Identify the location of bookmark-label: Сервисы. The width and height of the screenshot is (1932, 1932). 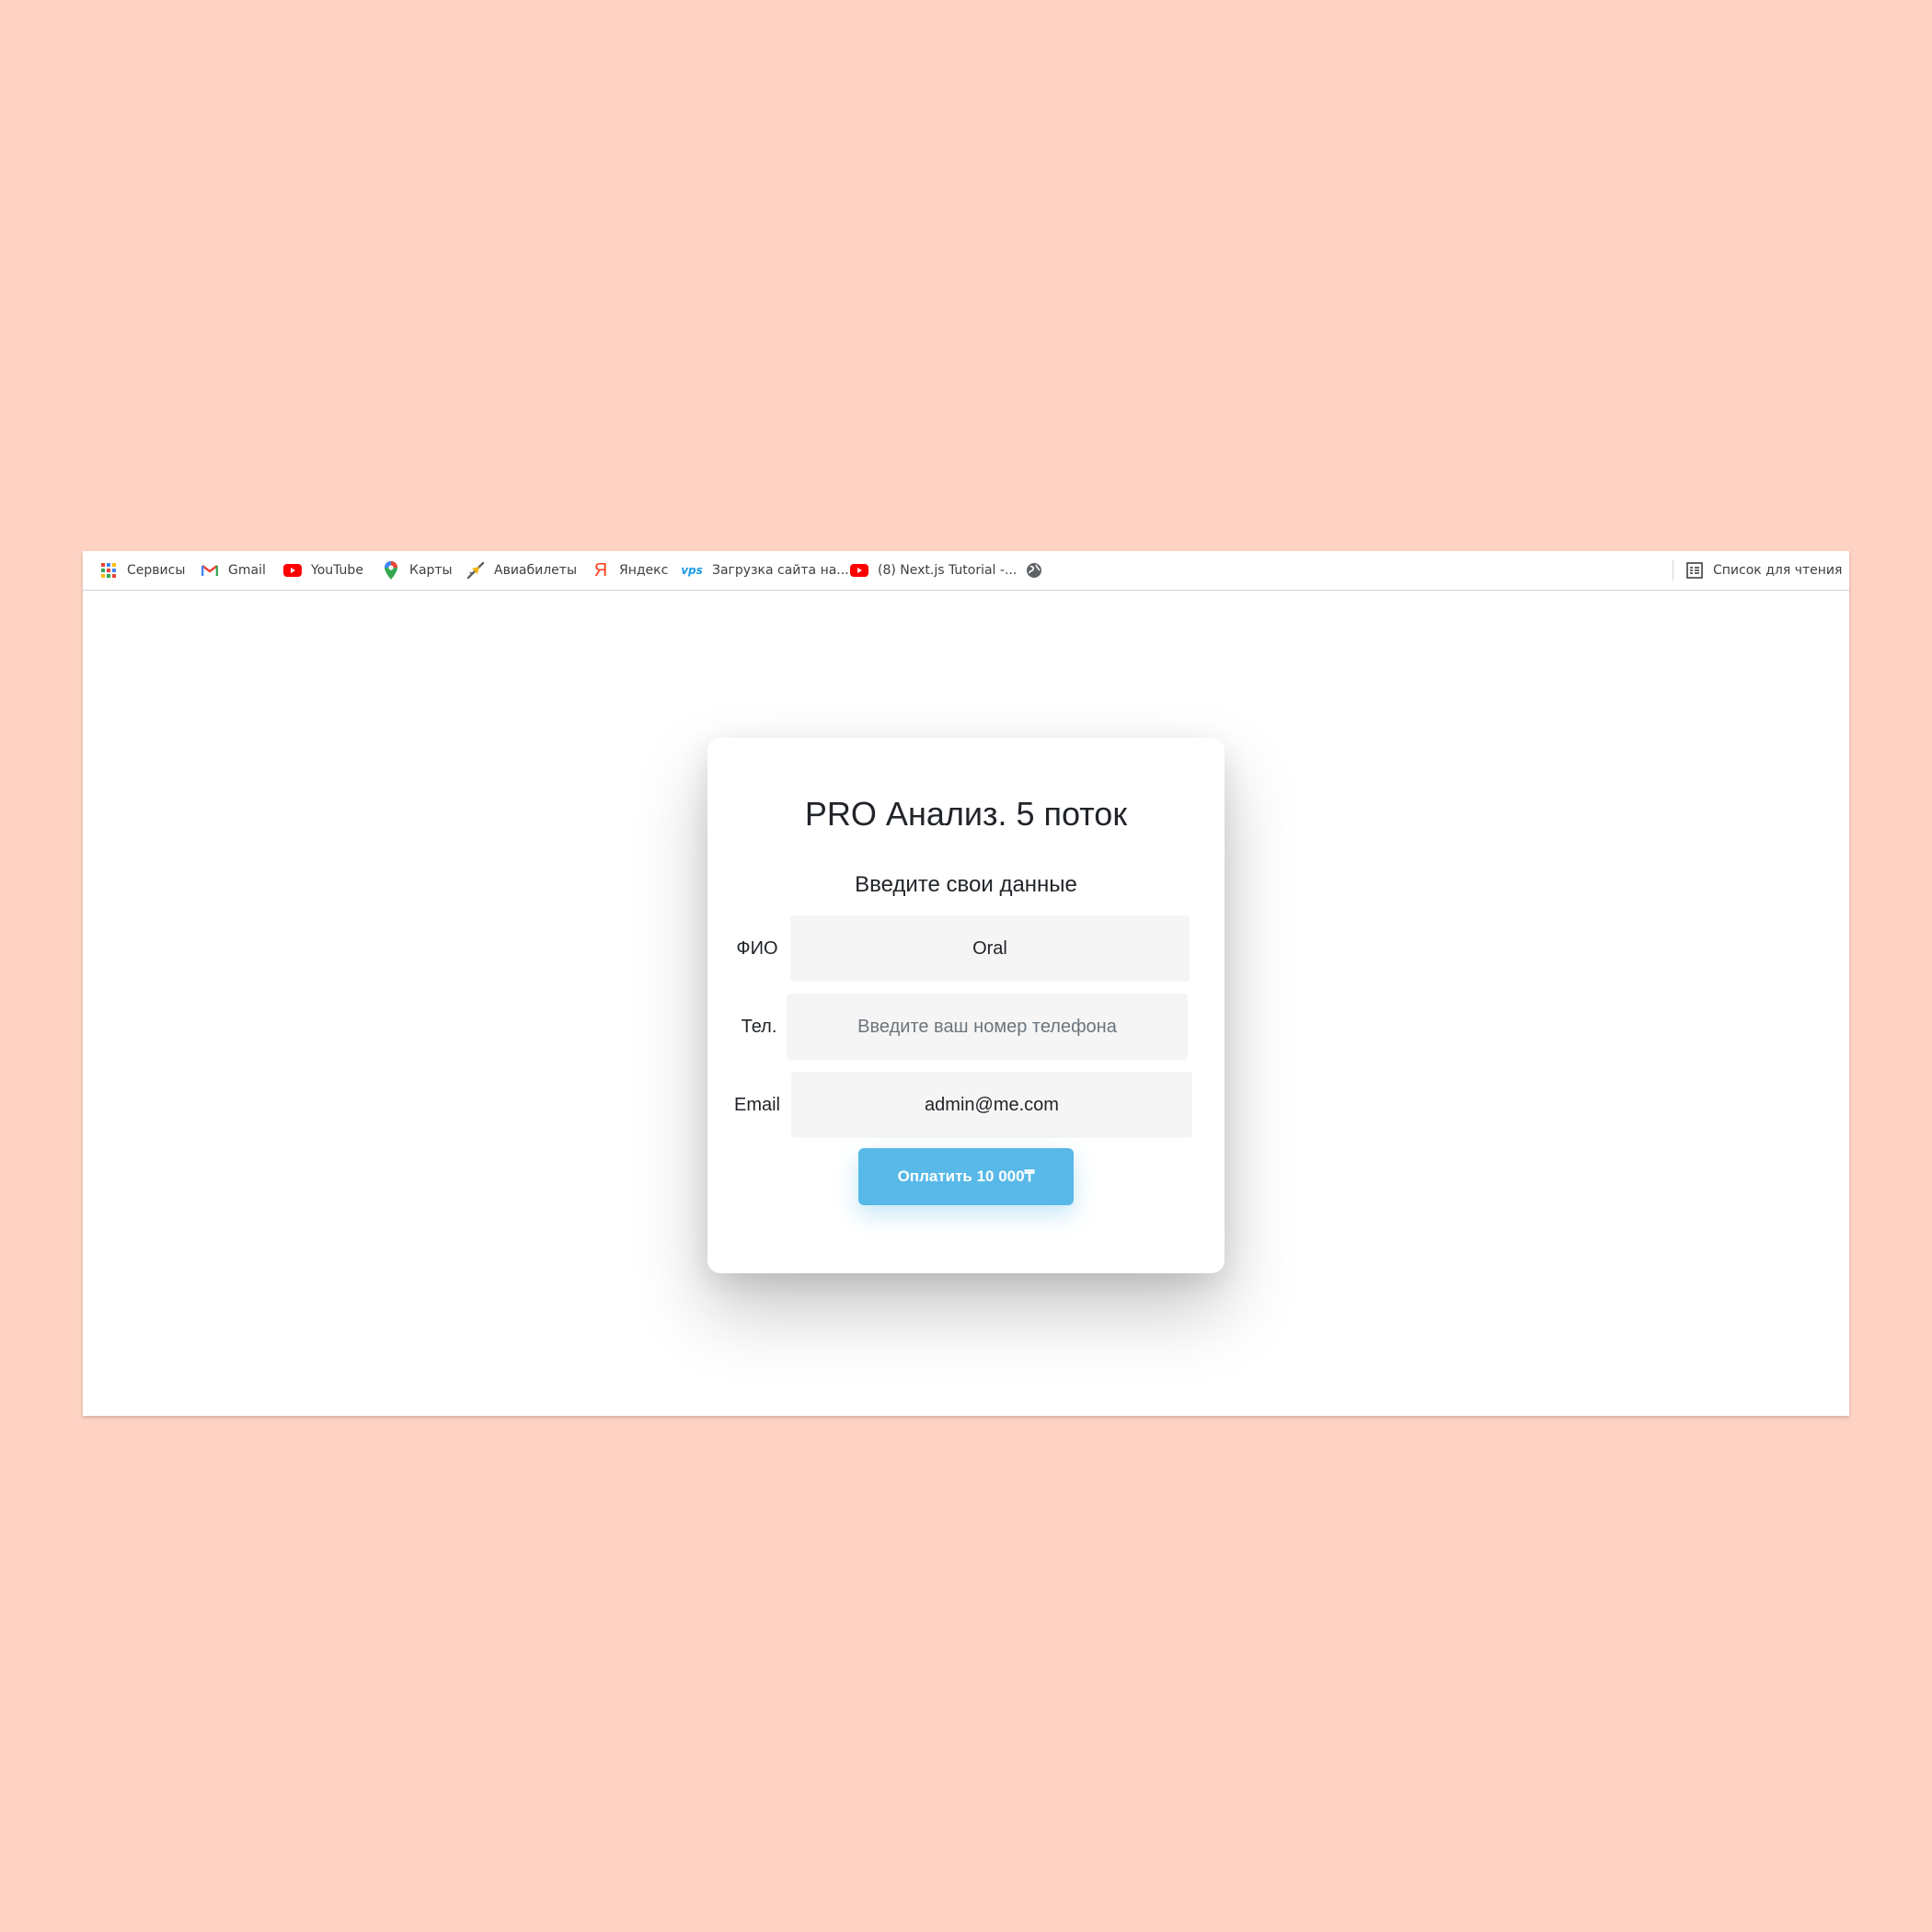
(156, 570).